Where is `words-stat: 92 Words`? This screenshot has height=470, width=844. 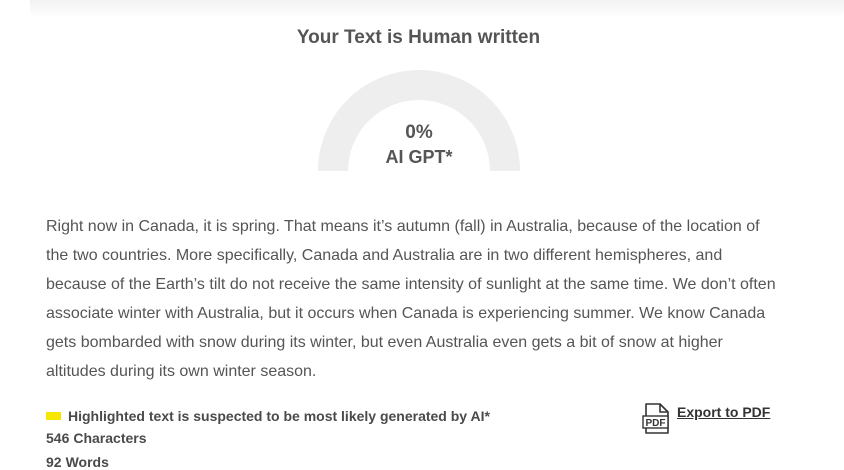
words-stat: 92 Words is located at coordinates (268, 460).